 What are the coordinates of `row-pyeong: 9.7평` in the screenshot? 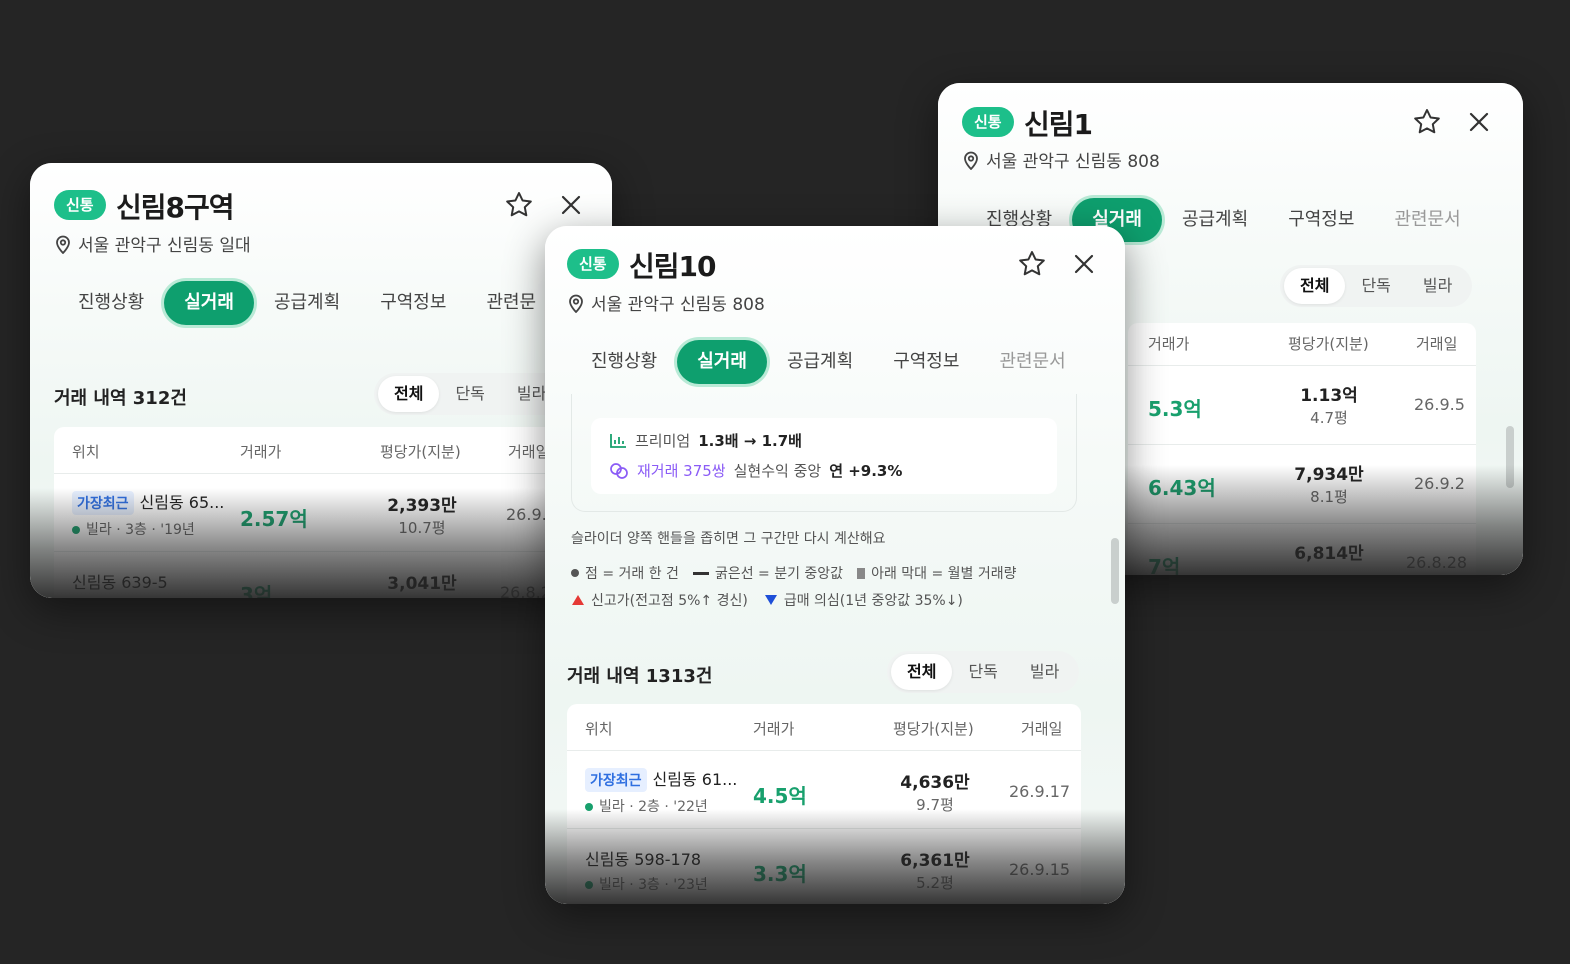 It's located at (935, 805).